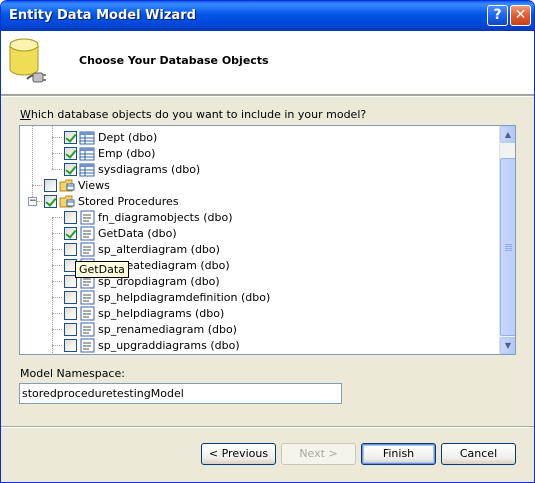  Describe the element at coordinates (94, 185) in the screenshot. I see `tree-item-label: Views` at that location.